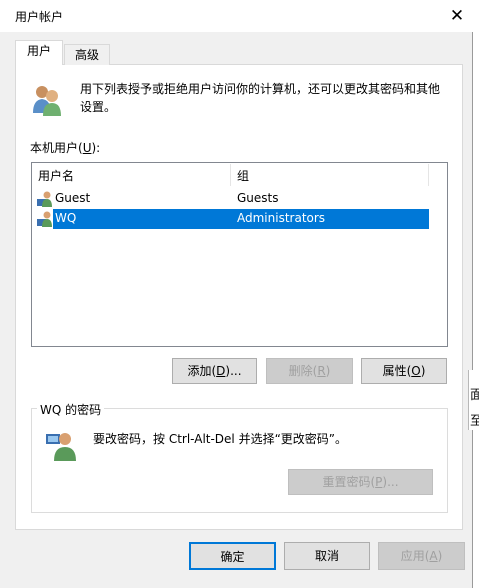  Describe the element at coordinates (220, 439) in the screenshot. I see `password-instructions: 要改密码，按 Ctrl-Alt-Del 并选择“更改密码”。` at that location.